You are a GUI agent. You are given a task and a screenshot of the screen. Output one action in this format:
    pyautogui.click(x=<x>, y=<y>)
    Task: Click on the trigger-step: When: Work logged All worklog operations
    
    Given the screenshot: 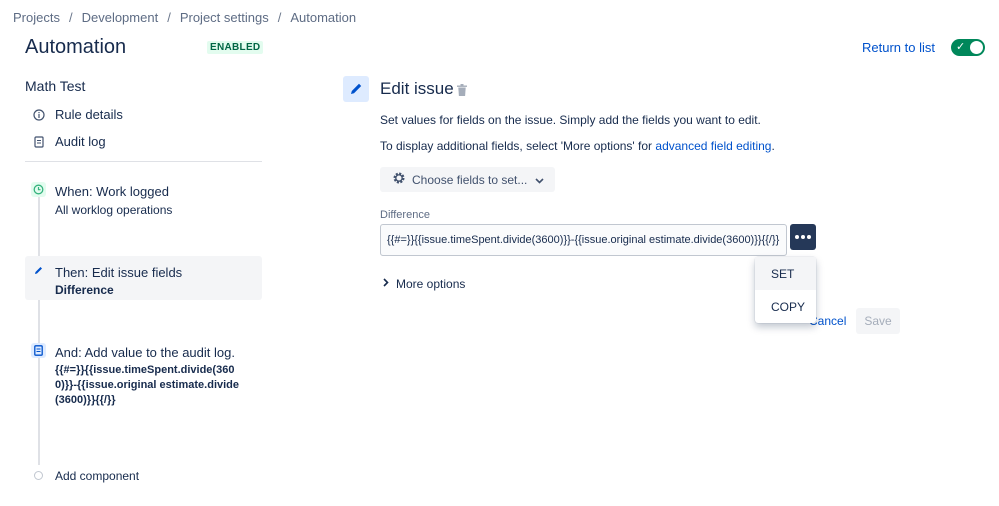 What is the action you would take?
    pyautogui.click(x=143, y=201)
    